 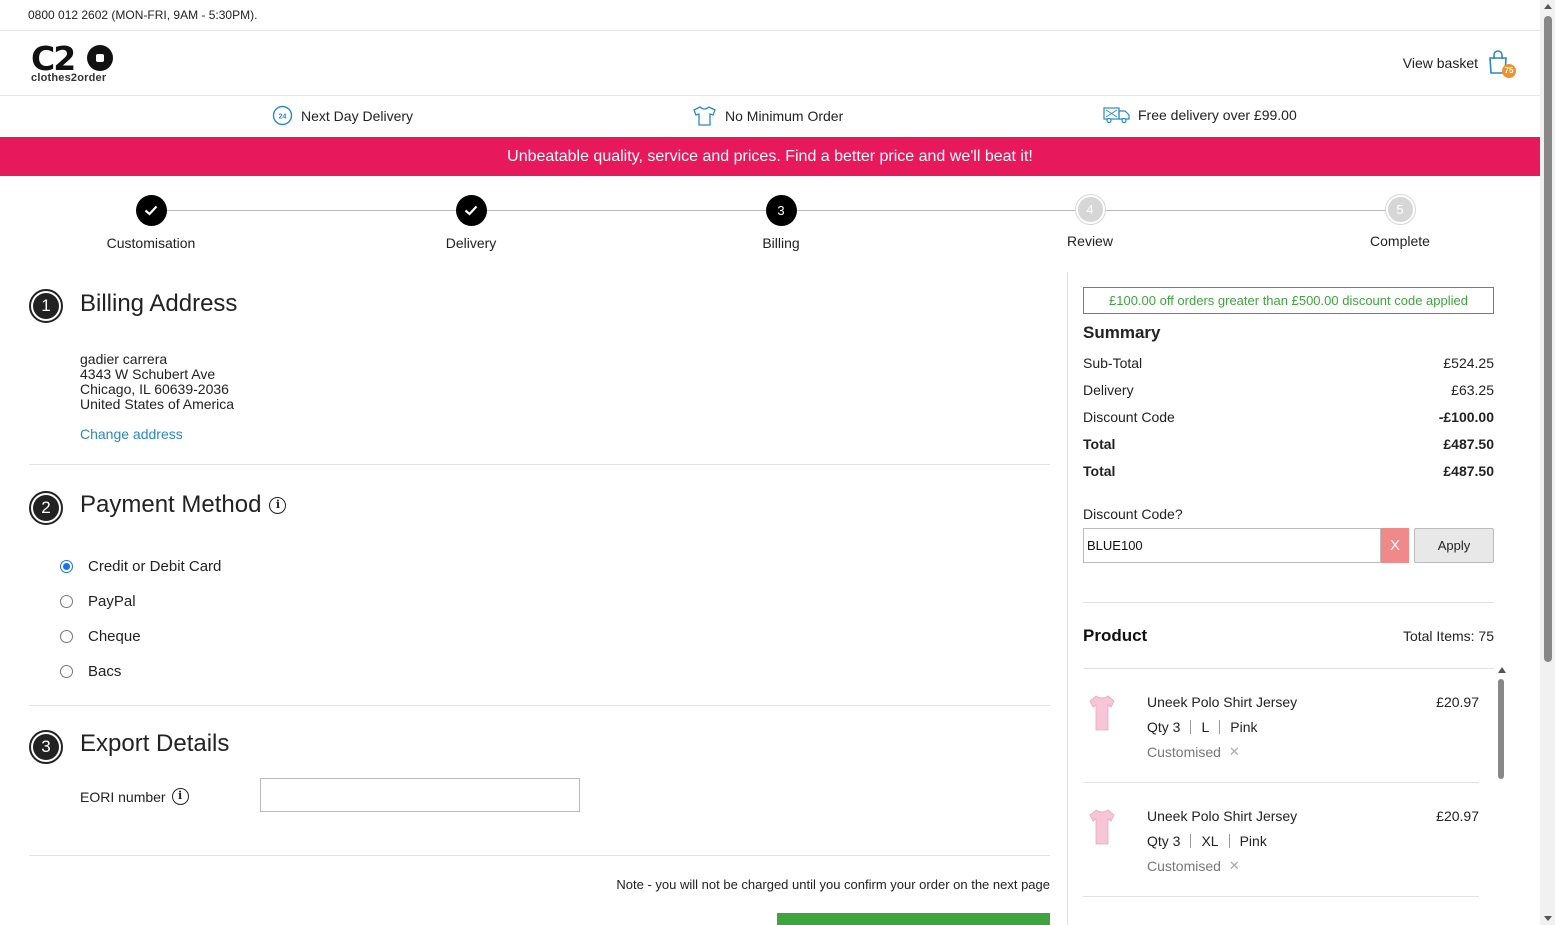 I want to click on discount-code-input: BLUE100, so click(x=1232, y=545).